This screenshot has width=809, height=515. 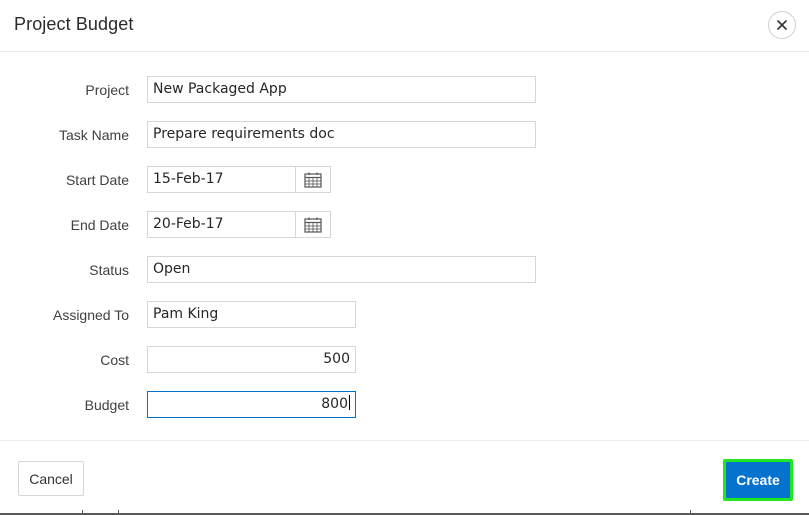 I want to click on text-caret, so click(x=349, y=402).